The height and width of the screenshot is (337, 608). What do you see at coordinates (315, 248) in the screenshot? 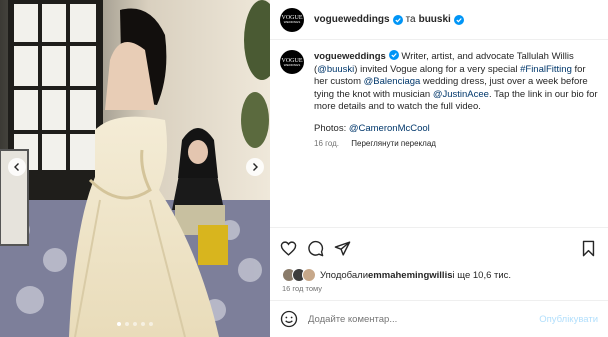
I see `comment-icon` at bounding box center [315, 248].